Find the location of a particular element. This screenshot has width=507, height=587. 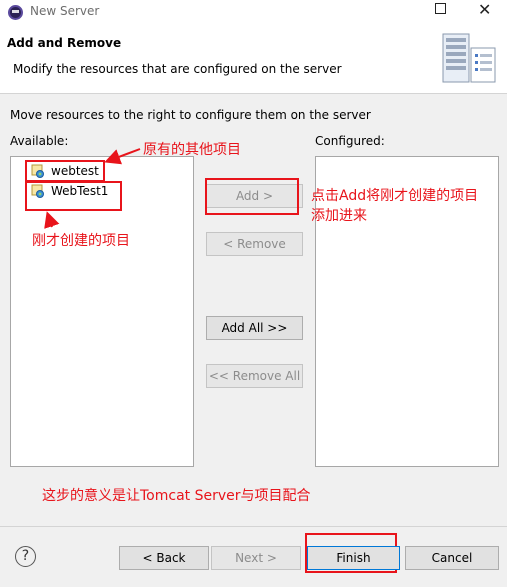

server-banner-icon is located at coordinates (469, 58).